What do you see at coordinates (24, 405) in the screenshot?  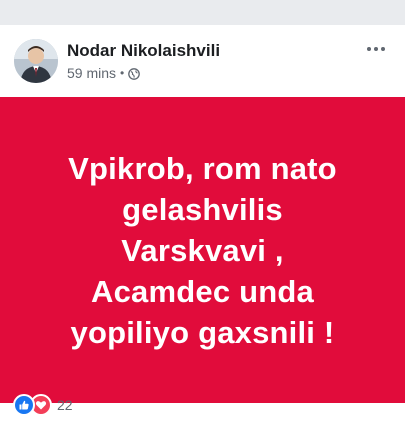 I see `like-icon` at bounding box center [24, 405].